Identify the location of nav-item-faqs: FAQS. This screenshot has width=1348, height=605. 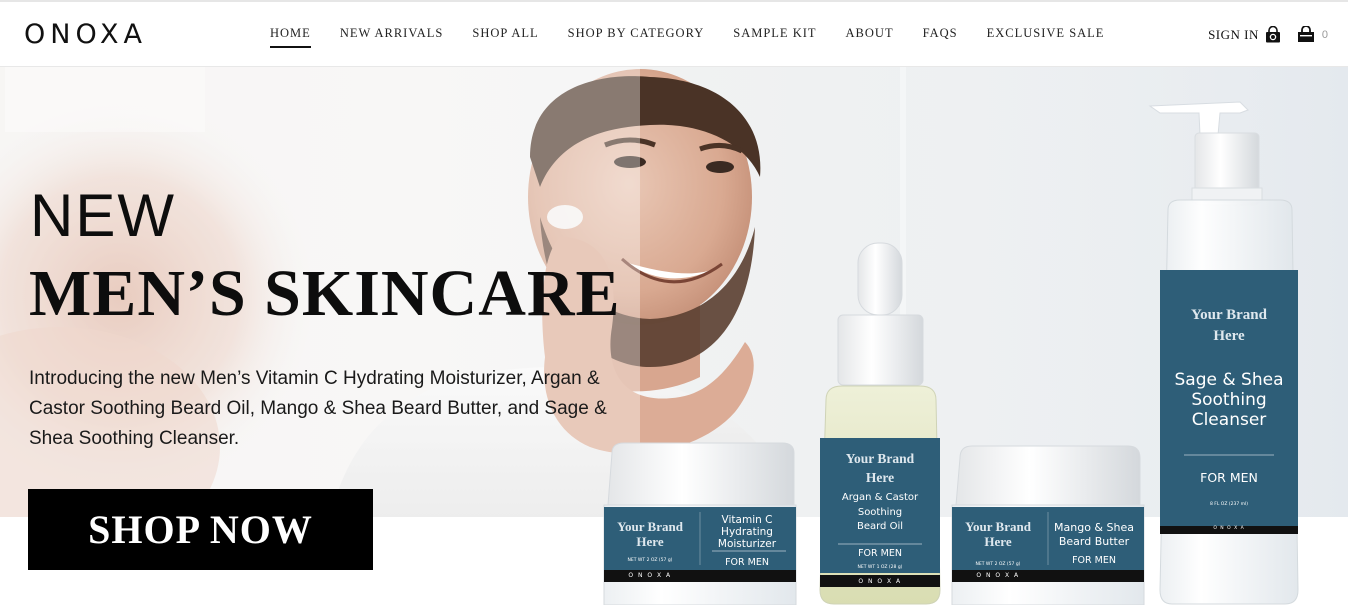
(940, 37).